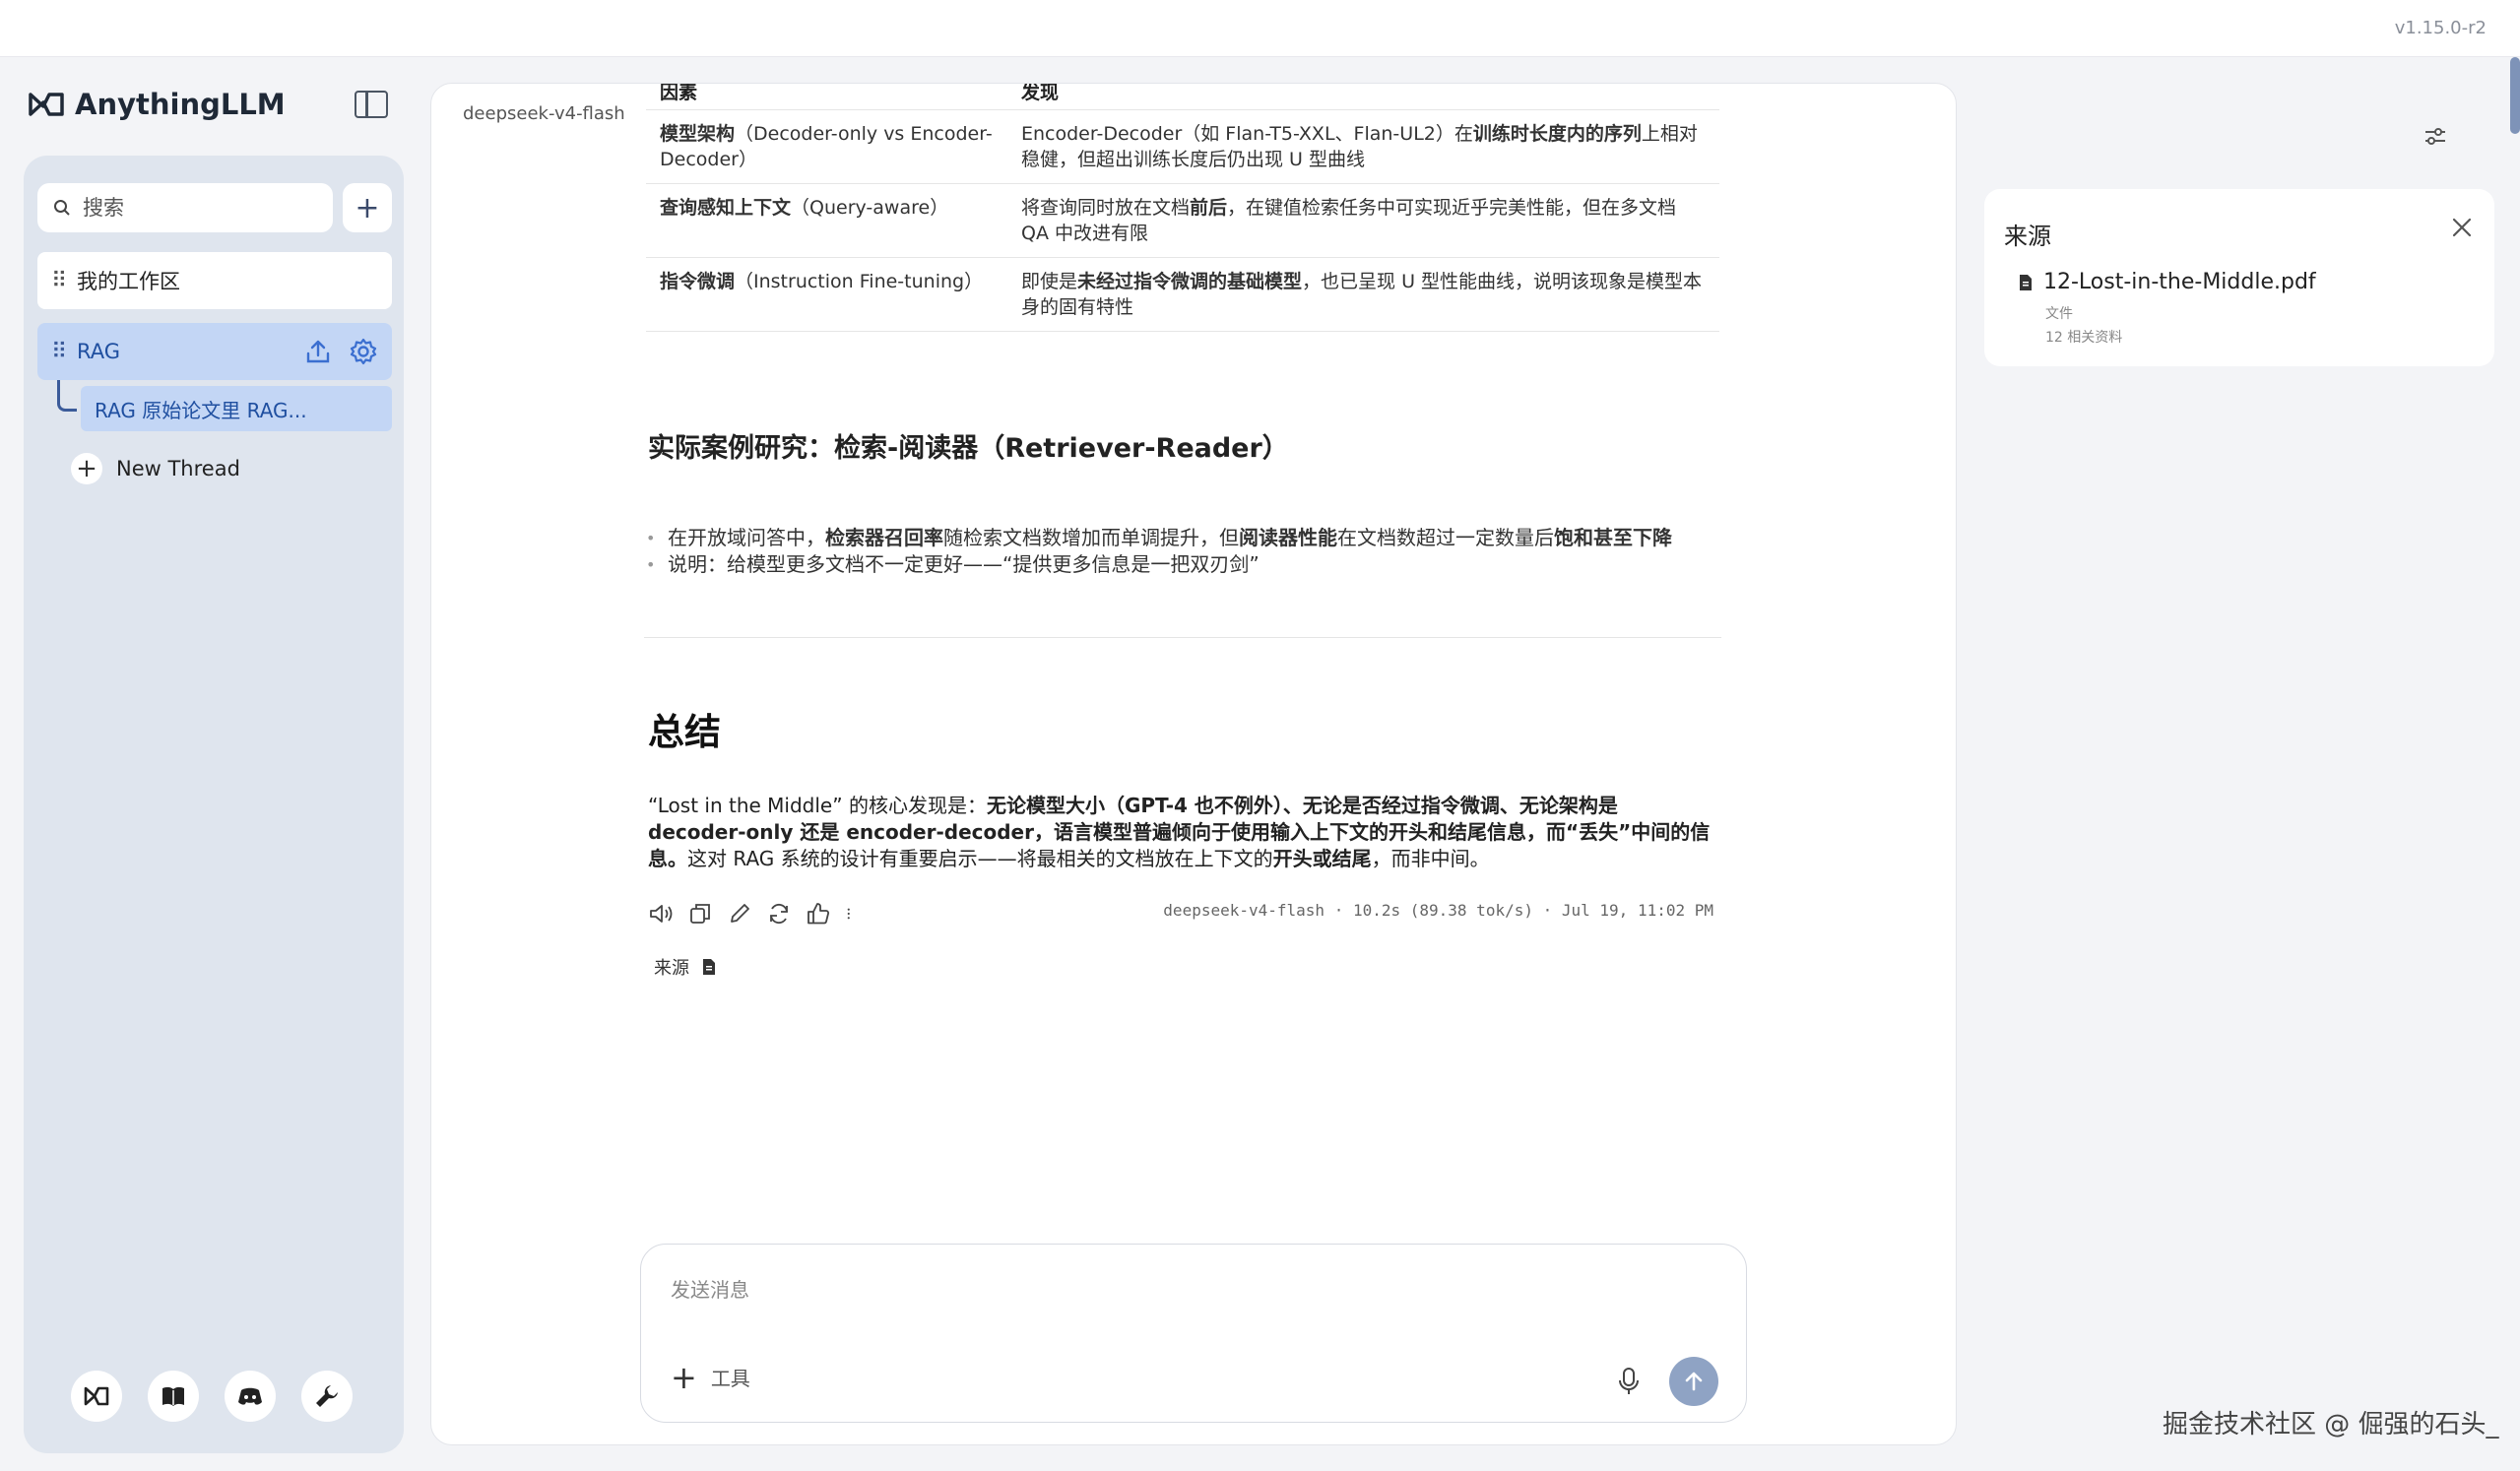  I want to click on home-button, so click(96, 1396).